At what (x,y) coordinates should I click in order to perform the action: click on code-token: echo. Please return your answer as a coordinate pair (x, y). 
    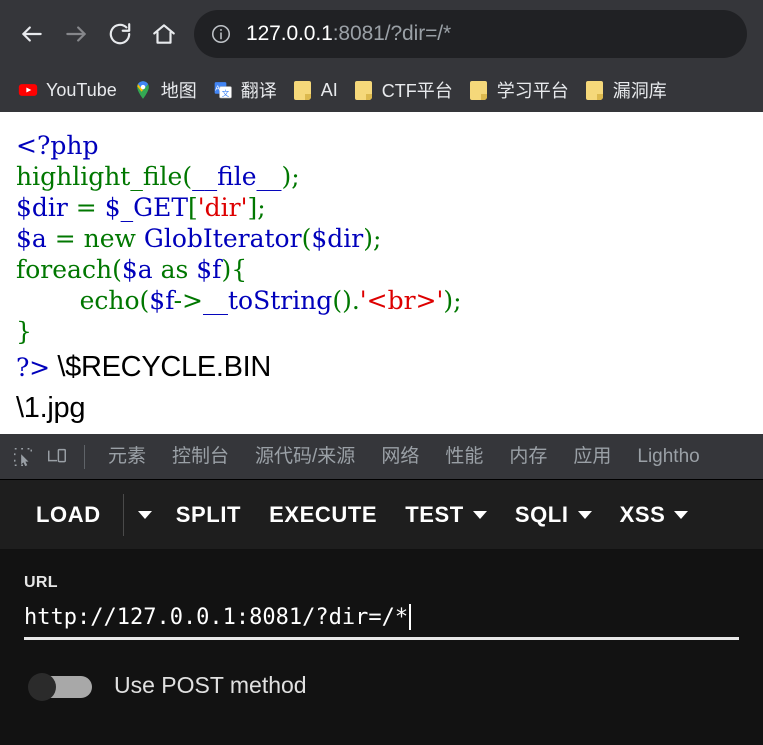
    Looking at the image, I should click on (109, 300).